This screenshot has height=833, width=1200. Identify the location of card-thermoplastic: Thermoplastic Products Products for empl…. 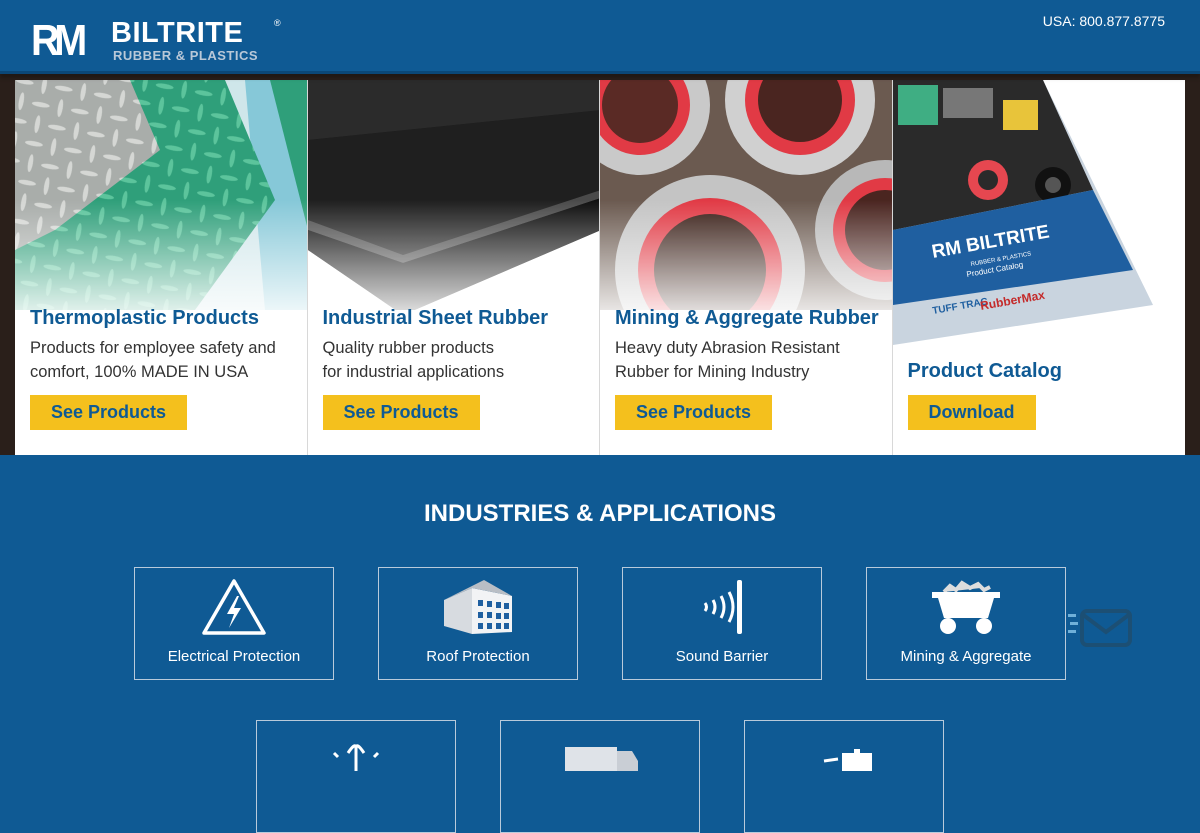
(161, 267).